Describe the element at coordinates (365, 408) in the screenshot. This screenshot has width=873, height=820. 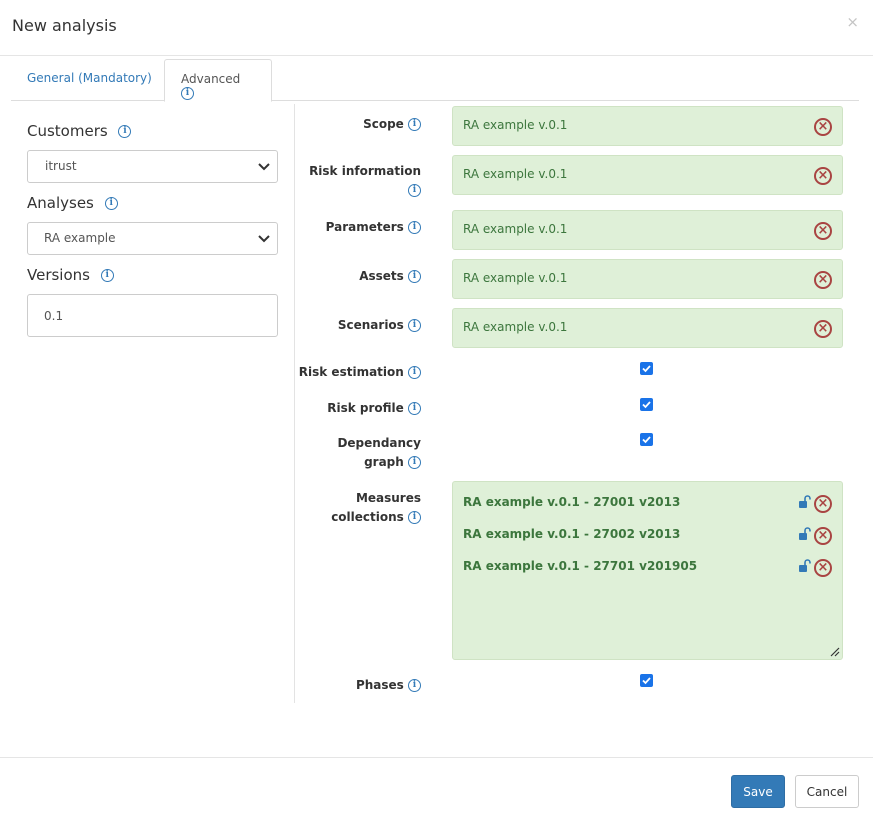
I see `risk-profile-label-text: Risk profile` at that location.